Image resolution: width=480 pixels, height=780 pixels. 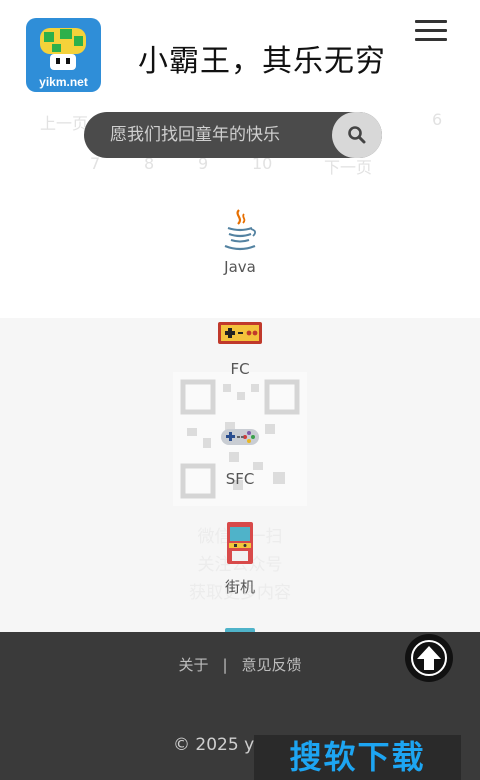 I want to click on arrow-up-icon, so click(x=429, y=658).